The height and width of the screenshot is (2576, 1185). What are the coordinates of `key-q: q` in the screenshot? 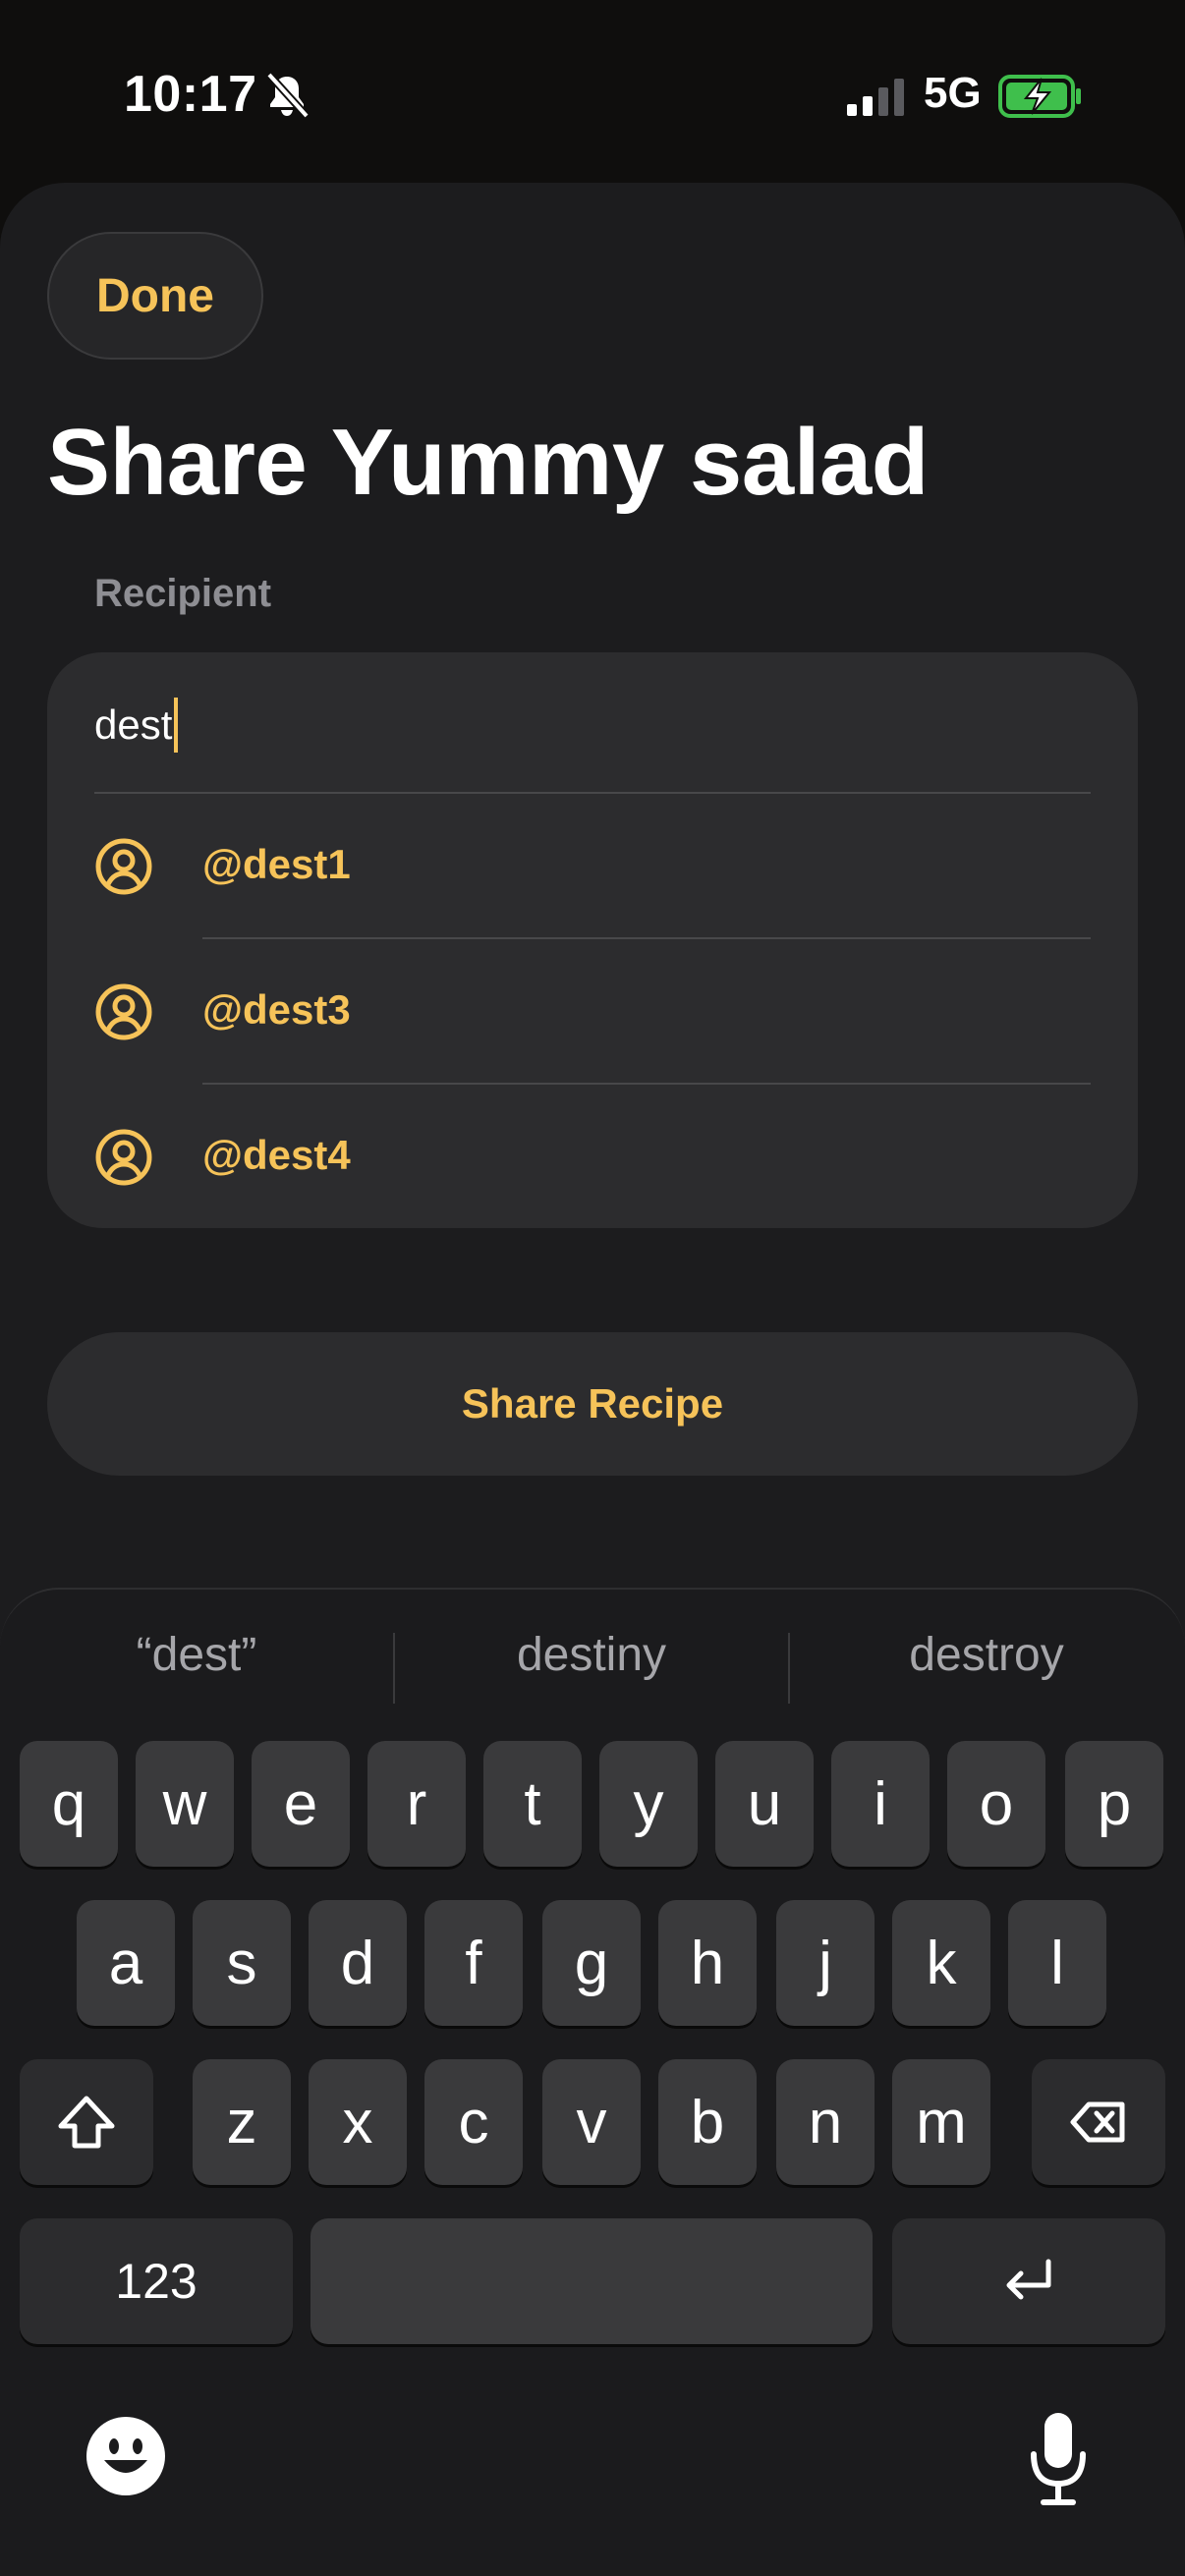 It's located at (69, 1804).